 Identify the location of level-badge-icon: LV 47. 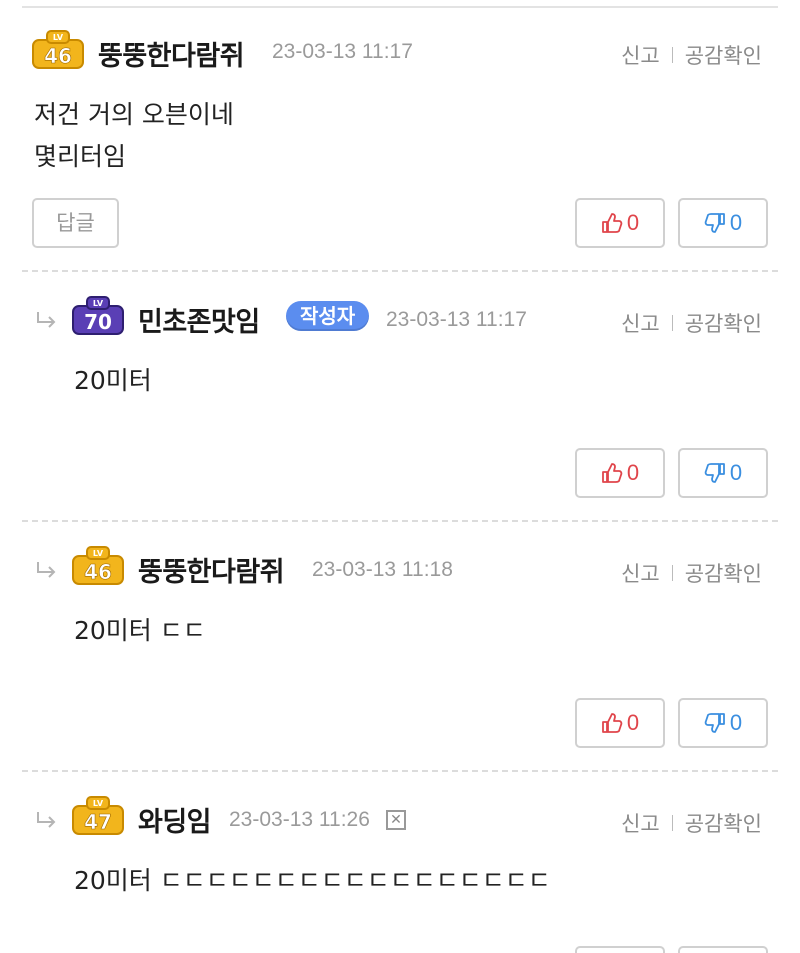
(98, 816).